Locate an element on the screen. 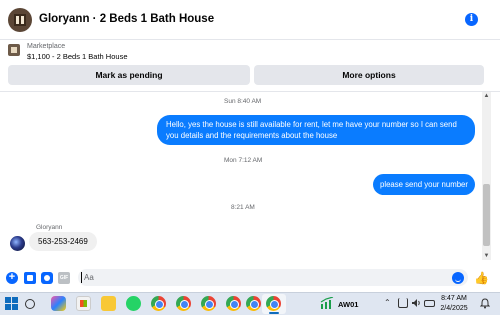 The image size is (500, 315). file-explorer-icon is located at coordinates (108, 303).